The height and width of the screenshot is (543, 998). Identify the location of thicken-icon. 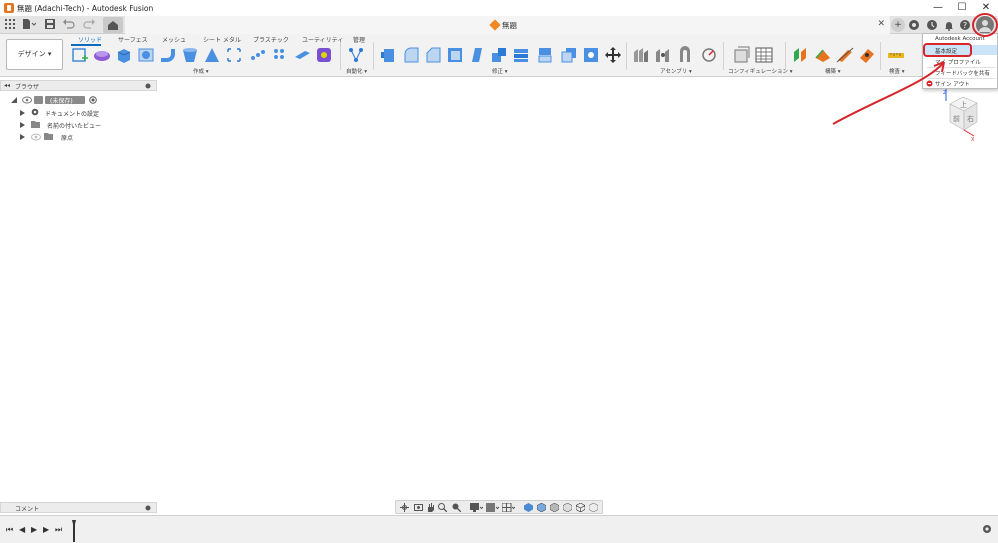
(302, 55).